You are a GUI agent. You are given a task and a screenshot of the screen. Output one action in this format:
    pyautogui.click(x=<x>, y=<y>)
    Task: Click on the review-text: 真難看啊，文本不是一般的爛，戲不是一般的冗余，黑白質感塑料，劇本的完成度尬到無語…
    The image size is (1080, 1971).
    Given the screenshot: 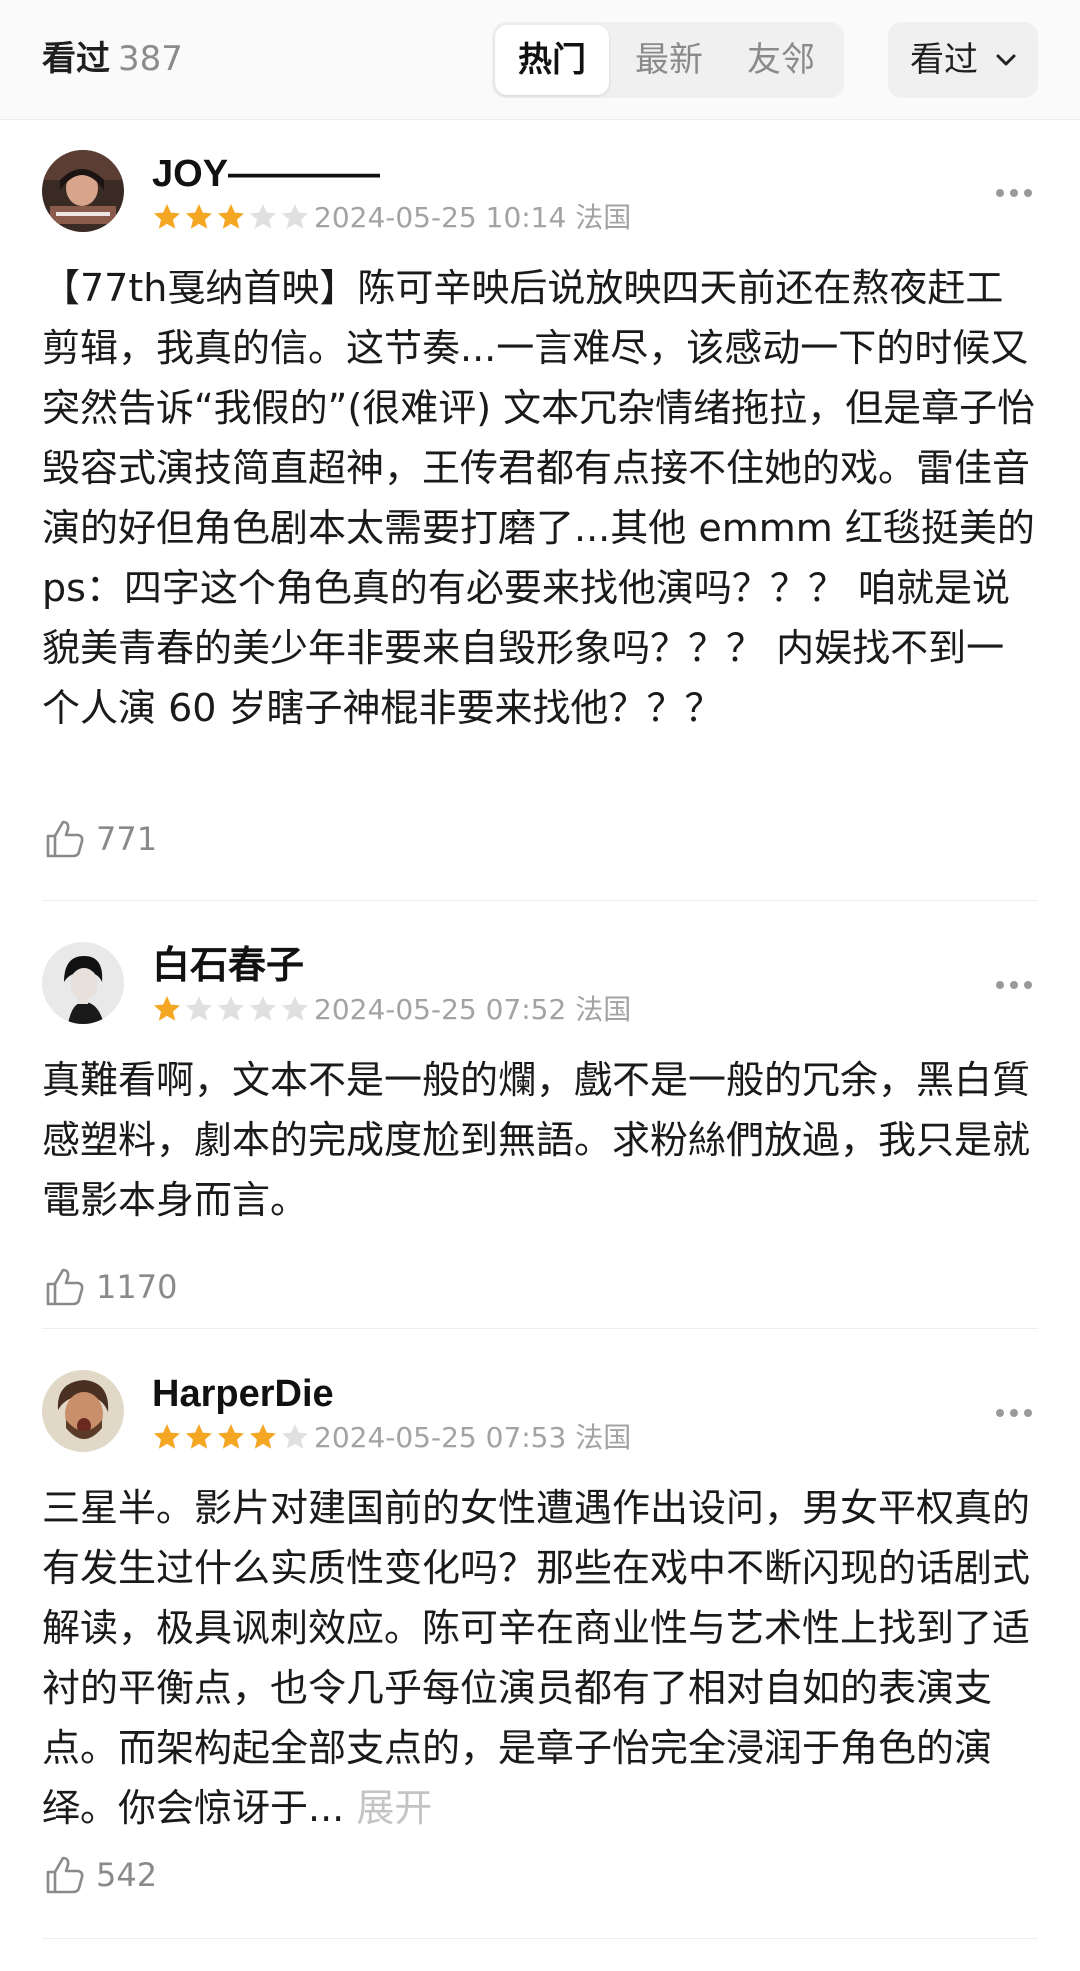 What is the action you would take?
    pyautogui.click(x=536, y=1140)
    